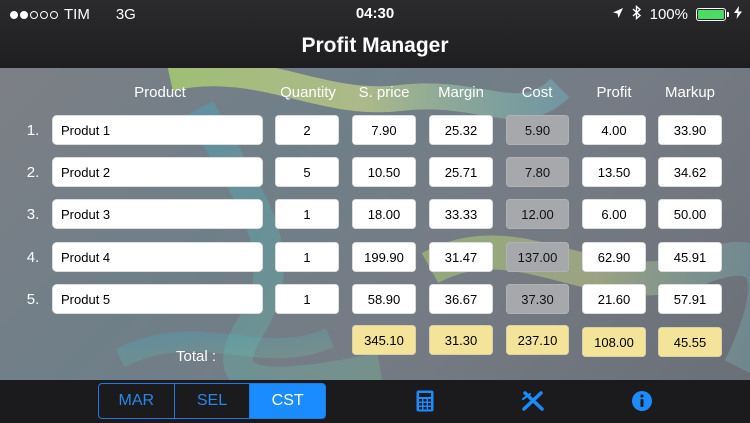 The height and width of the screenshot is (423, 750). I want to click on profit-field: 6.00, so click(614, 214).